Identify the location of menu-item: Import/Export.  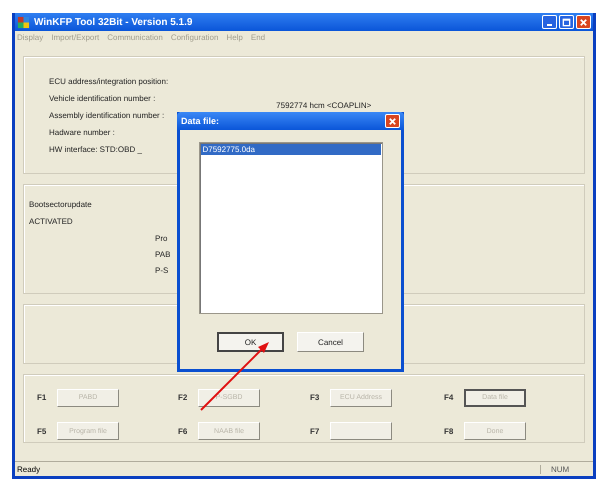
(75, 37).